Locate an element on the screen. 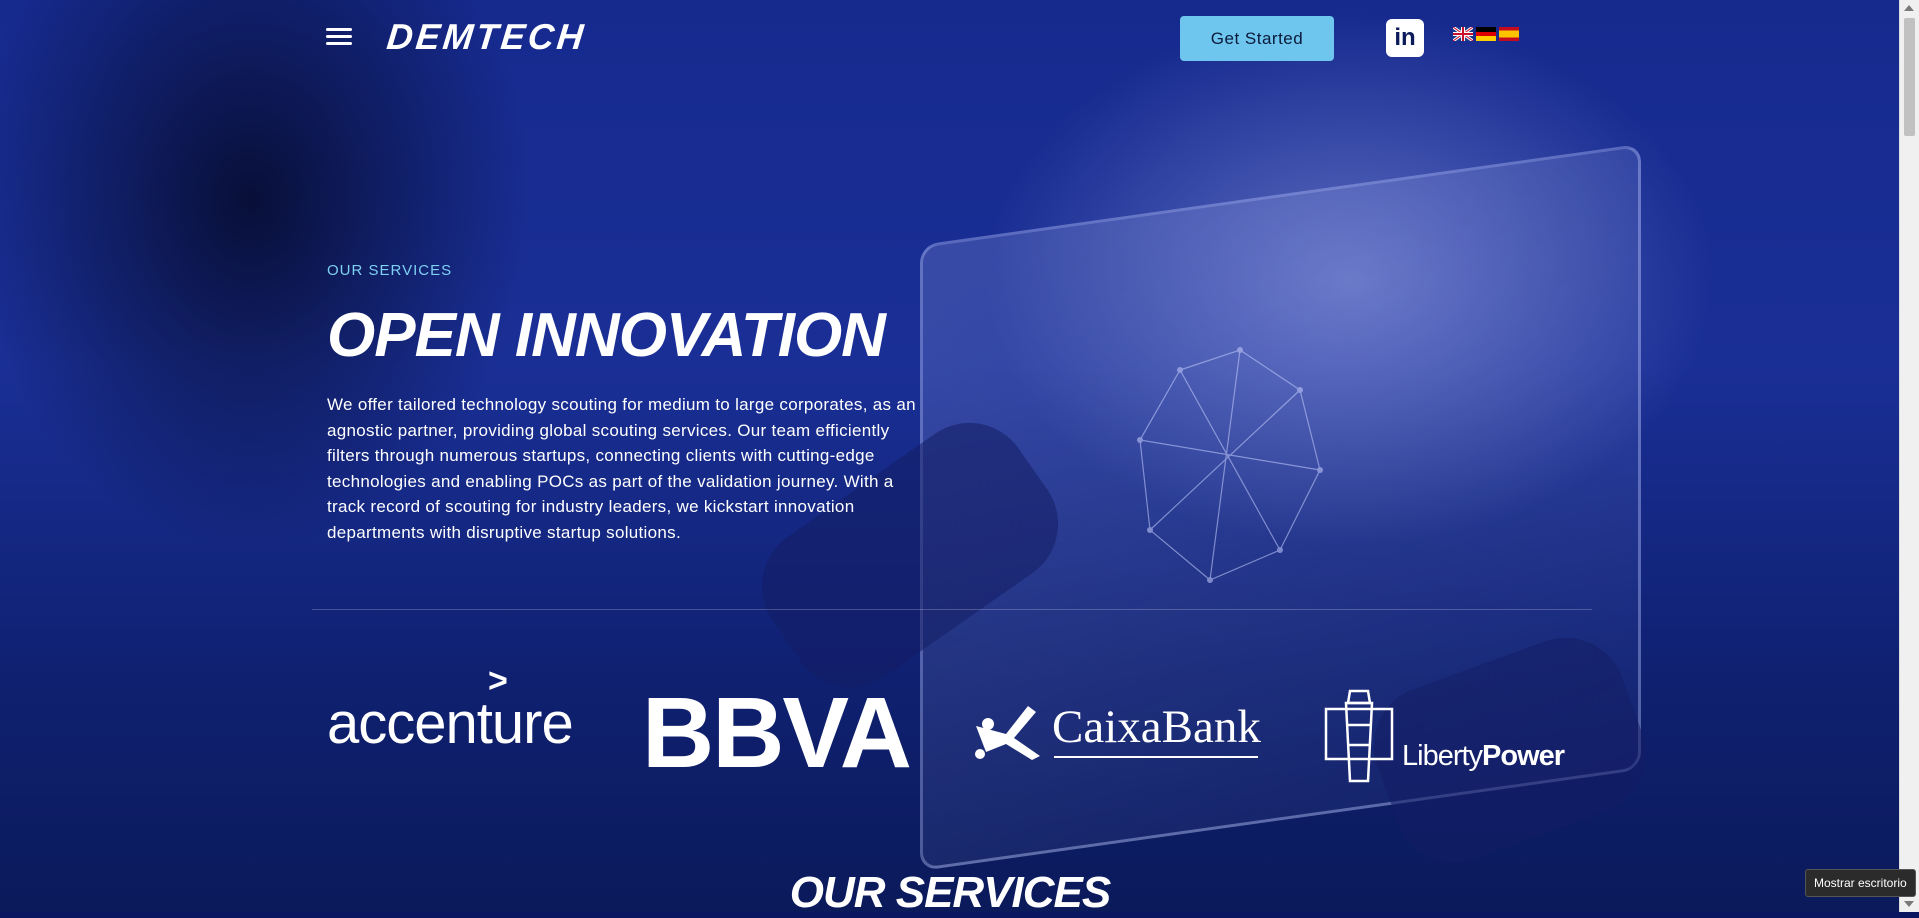 The image size is (1919, 918). language-switcher is located at coordinates (1486, 34).